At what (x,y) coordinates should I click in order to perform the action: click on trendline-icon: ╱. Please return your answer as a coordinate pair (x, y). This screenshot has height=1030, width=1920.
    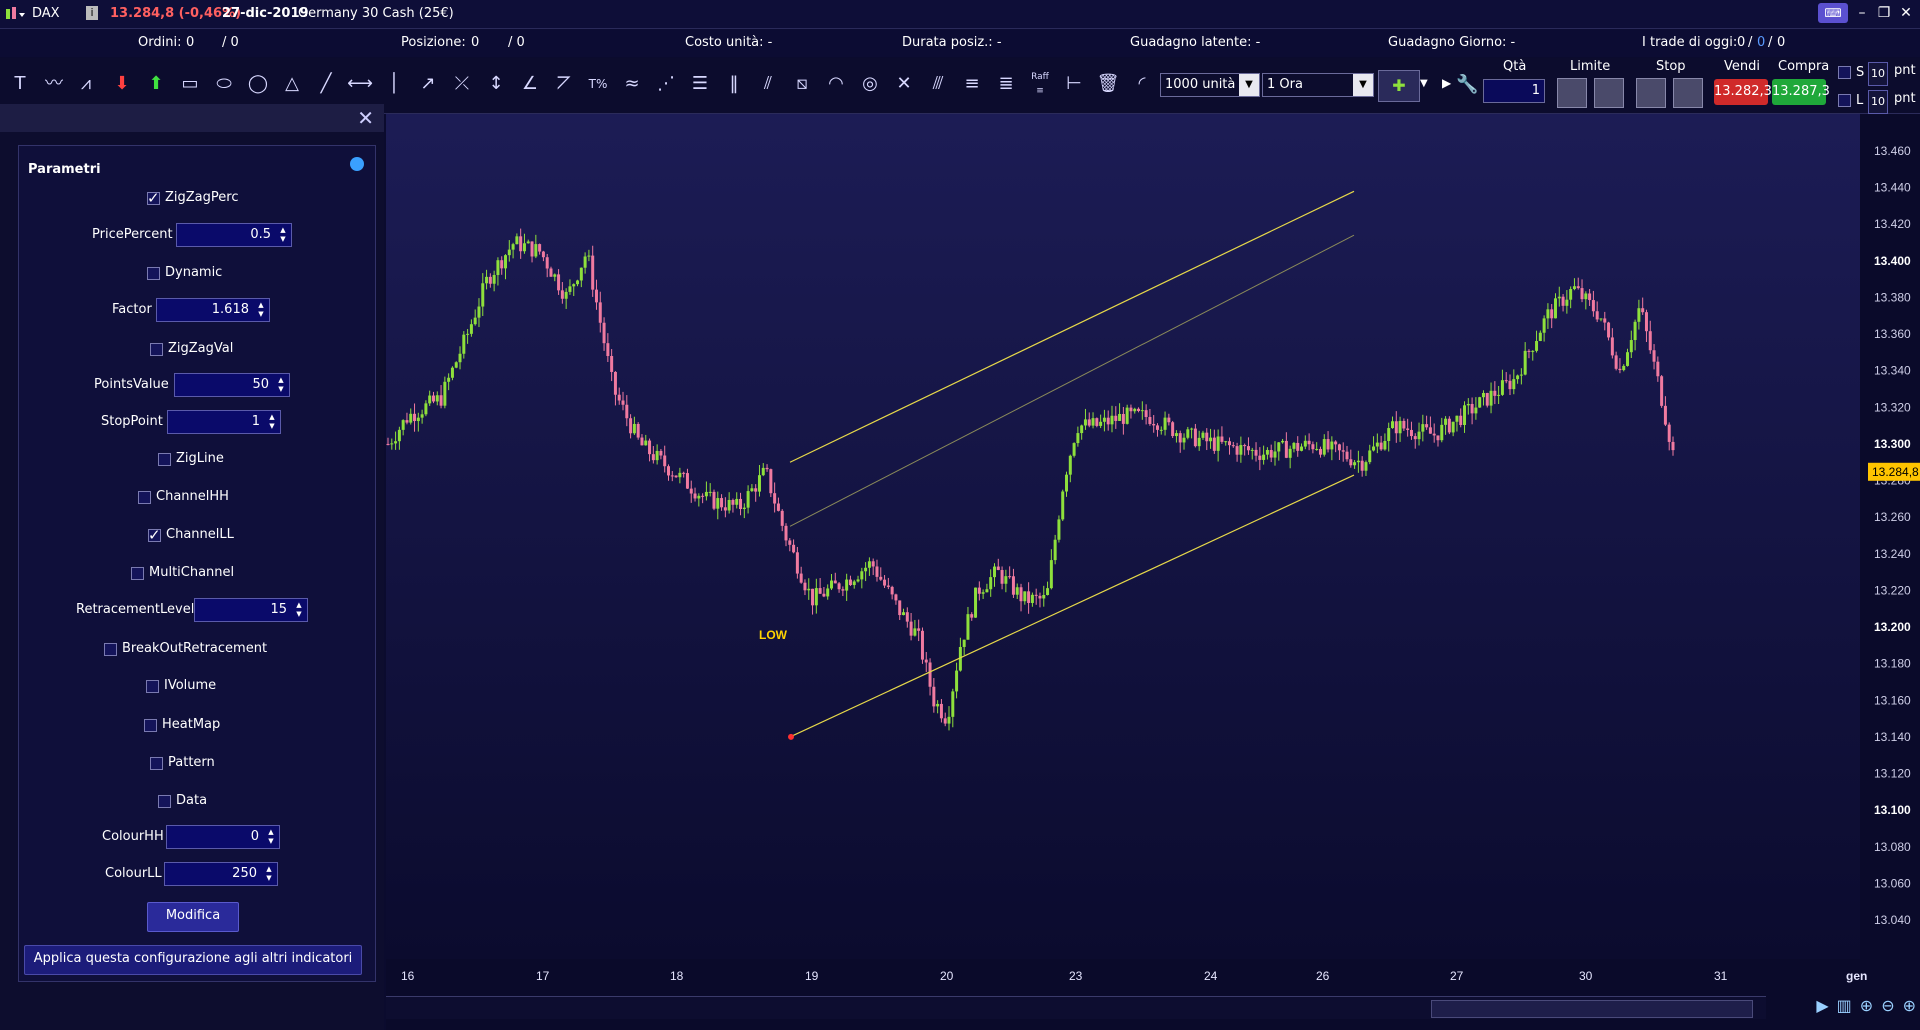
    Looking at the image, I should click on (326, 84).